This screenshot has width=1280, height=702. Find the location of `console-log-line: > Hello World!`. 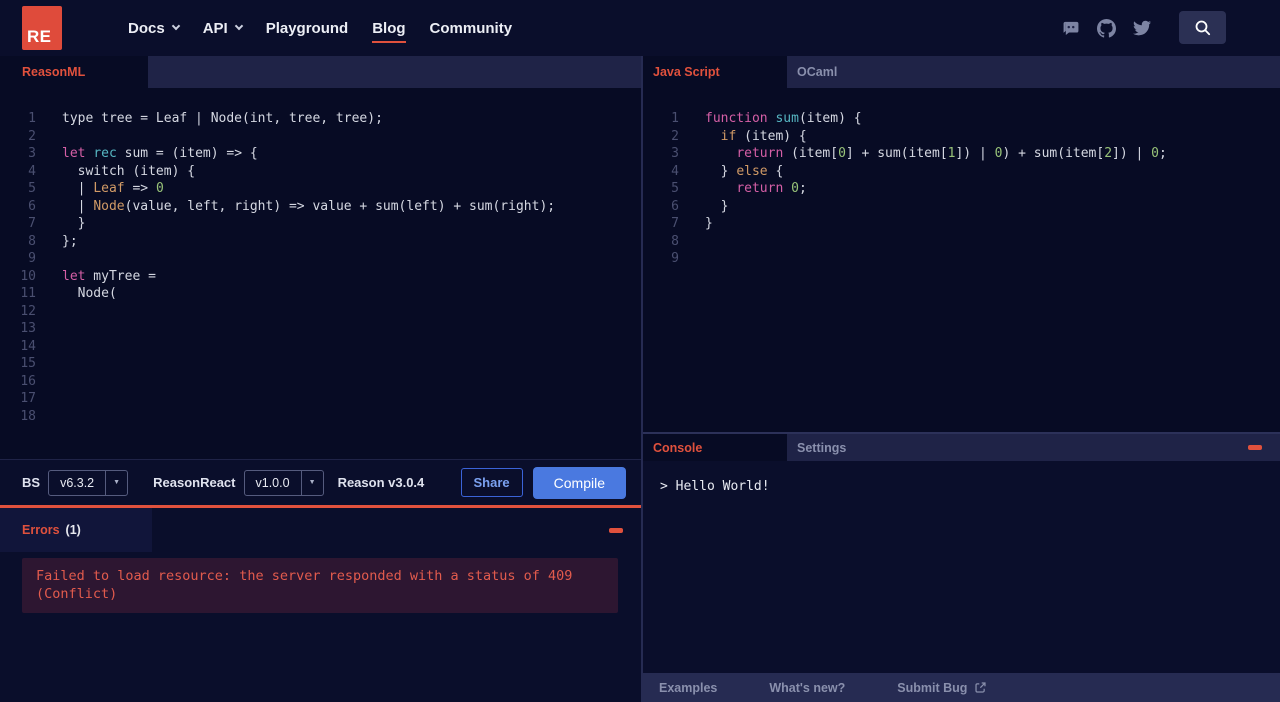

console-log-line: > Hello World! is located at coordinates (715, 486).